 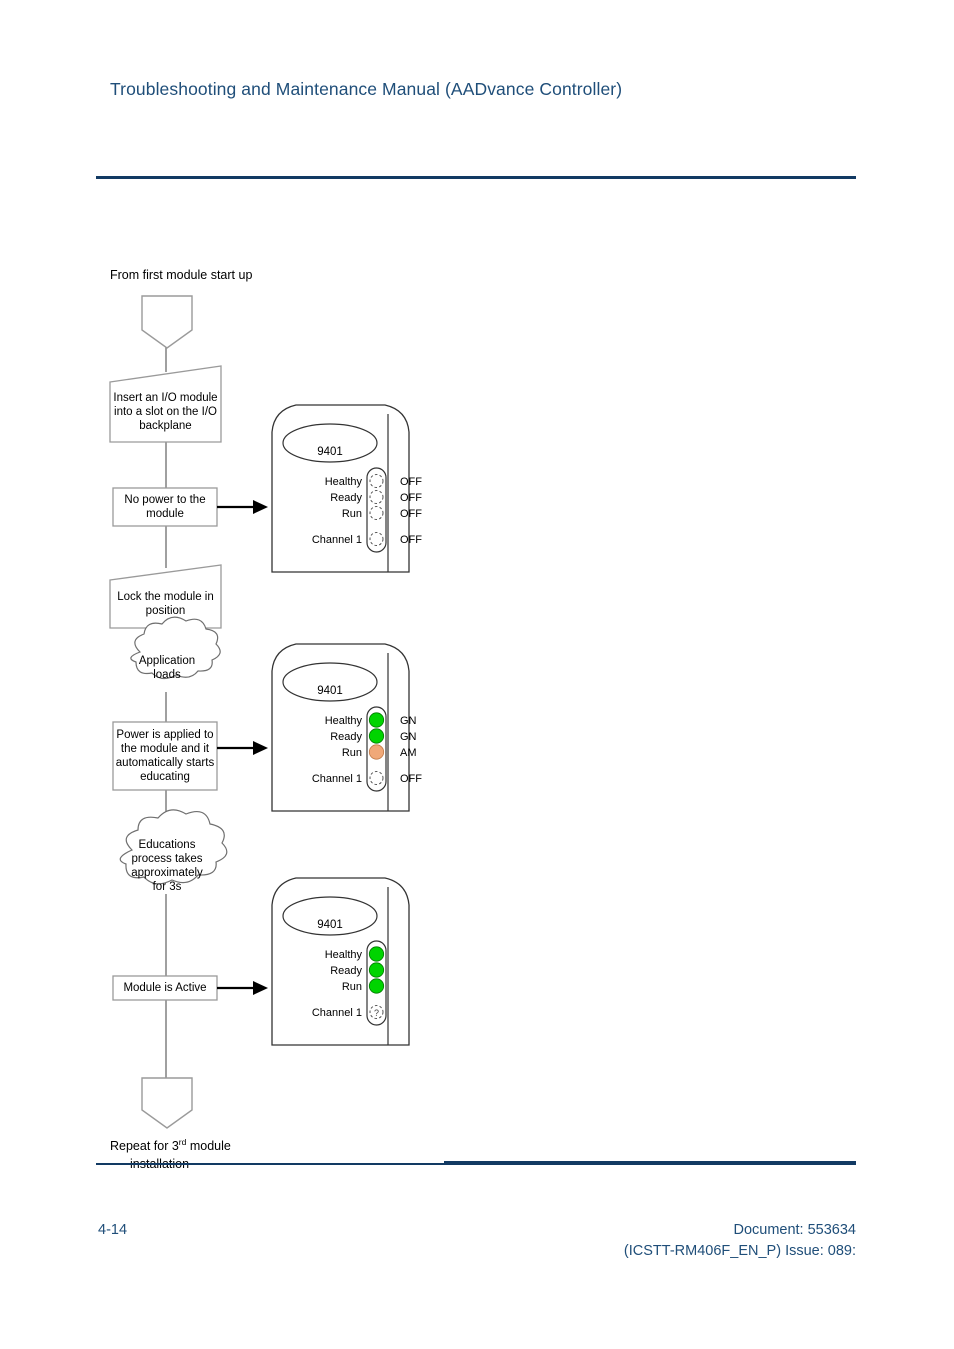 I want to click on module-panel-1-led-state-channel1: OFF, so click(x=411, y=540).